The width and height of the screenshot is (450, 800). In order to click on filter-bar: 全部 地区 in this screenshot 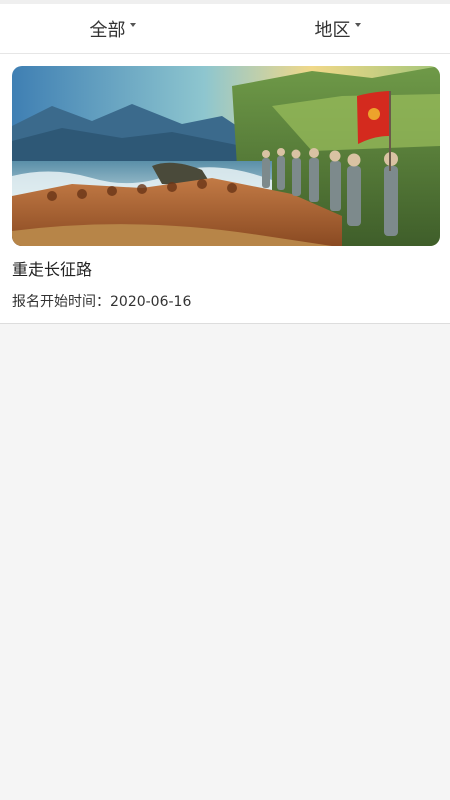, I will do `click(225, 29)`.